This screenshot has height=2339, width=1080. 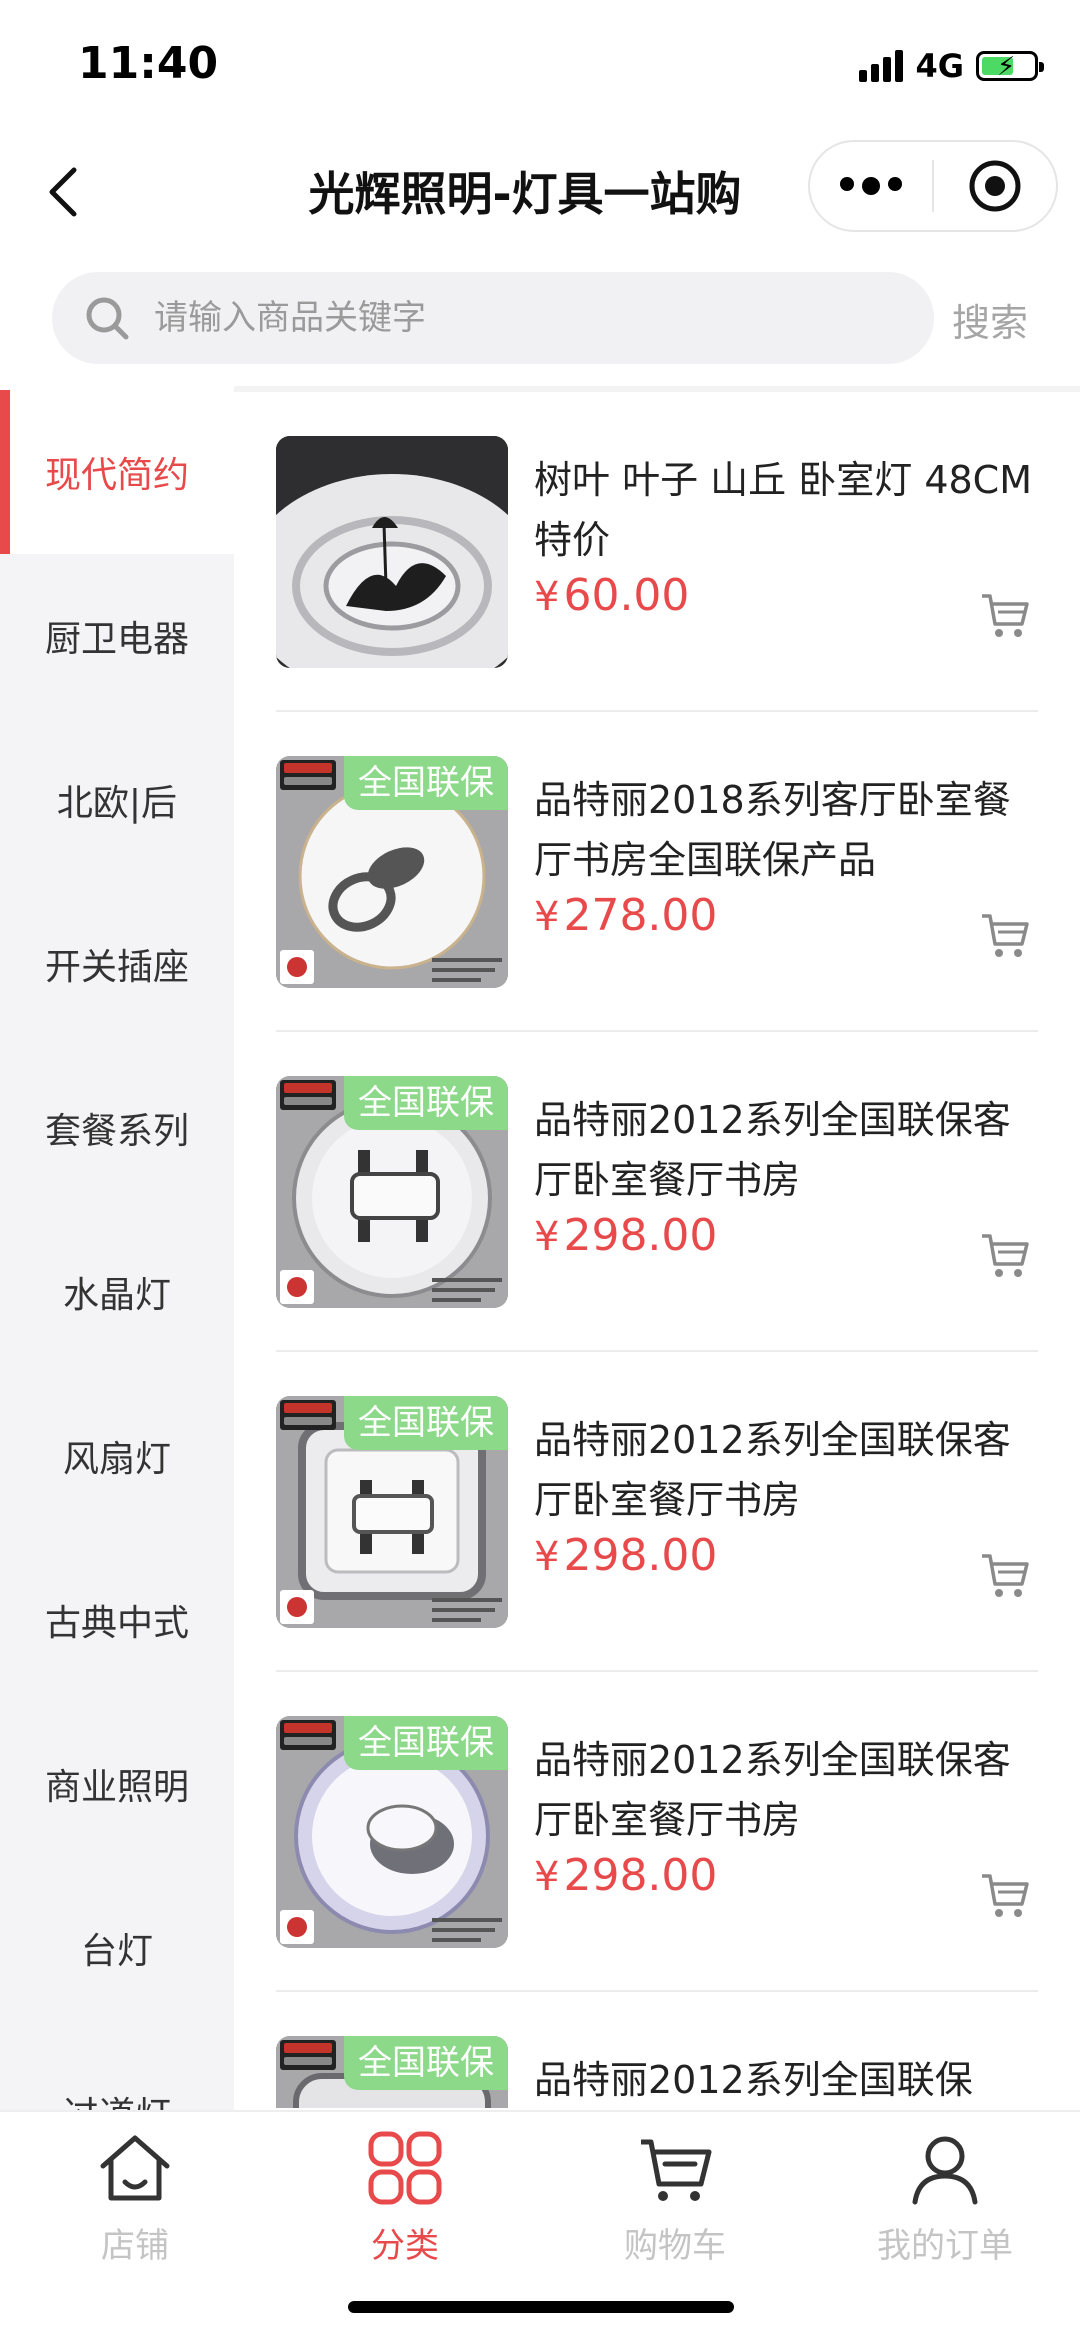 I want to click on tab-category: 分类, so click(x=405, y=2197).